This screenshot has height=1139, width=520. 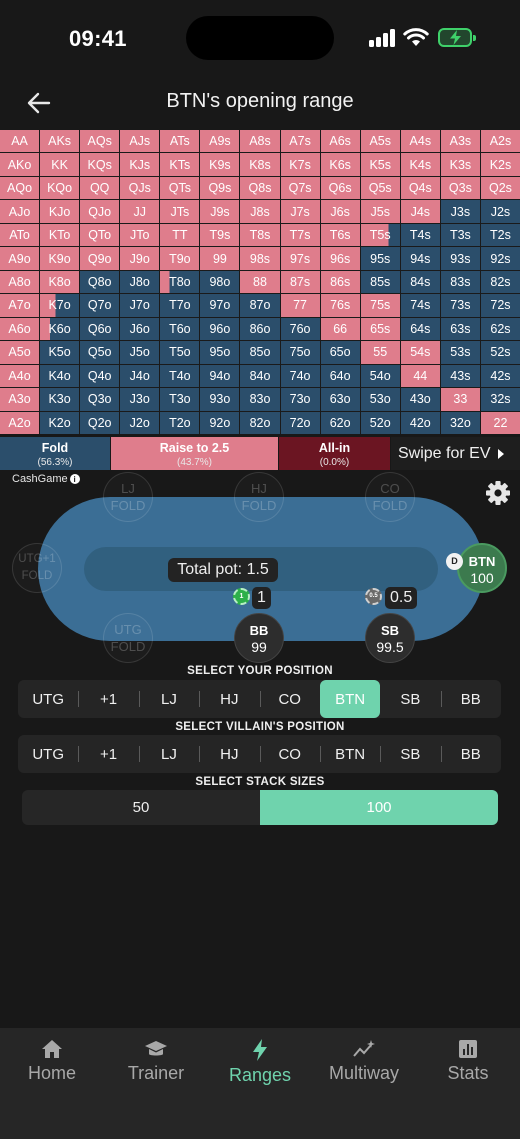 What do you see at coordinates (460, 282) in the screenshot?
I see `range-cell-83s: 83s` at bounding box center [460, 282].